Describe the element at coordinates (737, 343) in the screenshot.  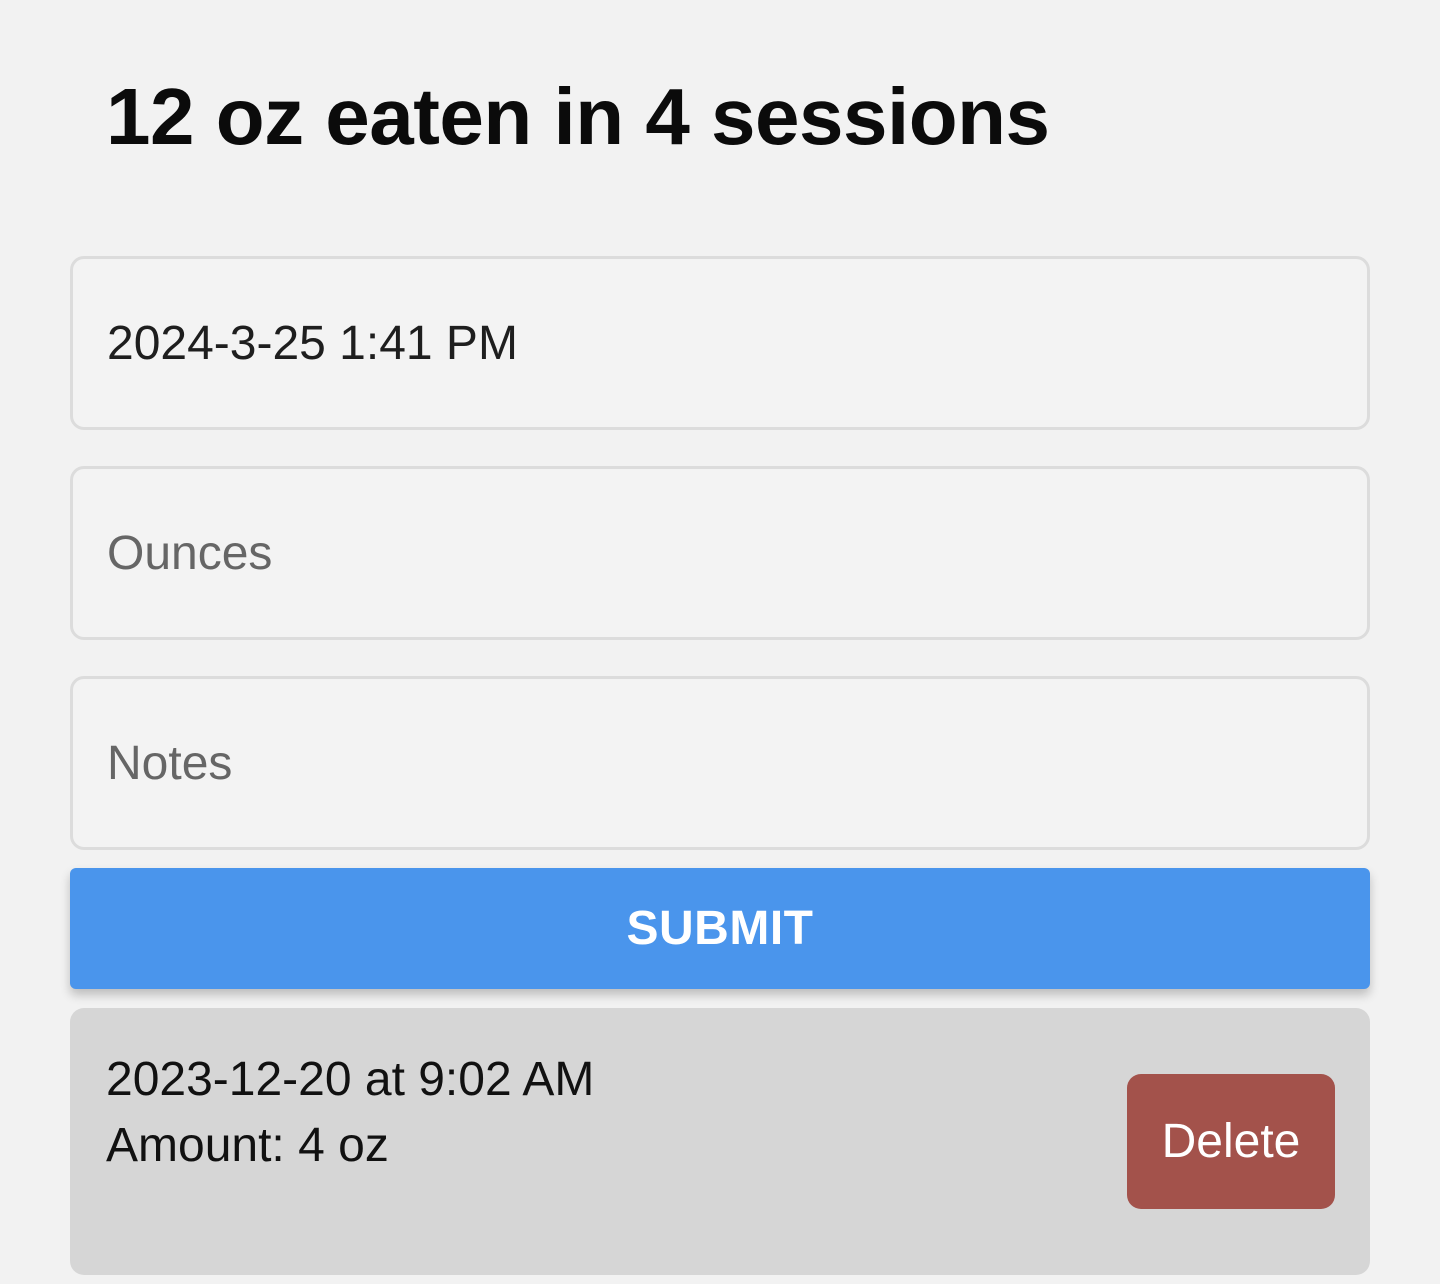
I see `time-input` at that location.